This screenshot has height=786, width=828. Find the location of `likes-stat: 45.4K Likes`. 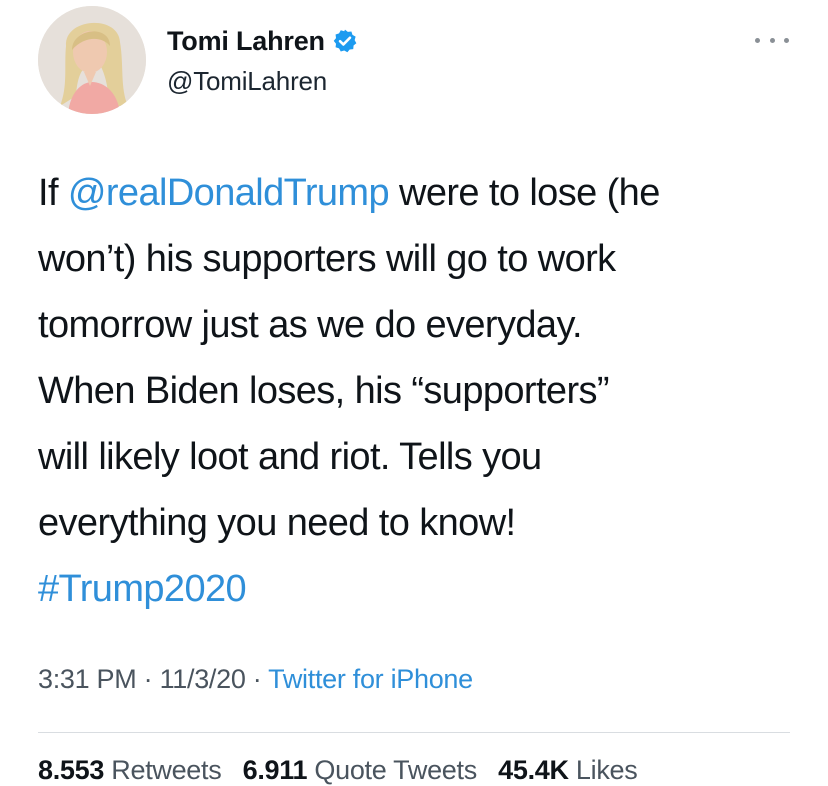

likes-stat: 45.4K Likes is located at coordinates (568, 770).